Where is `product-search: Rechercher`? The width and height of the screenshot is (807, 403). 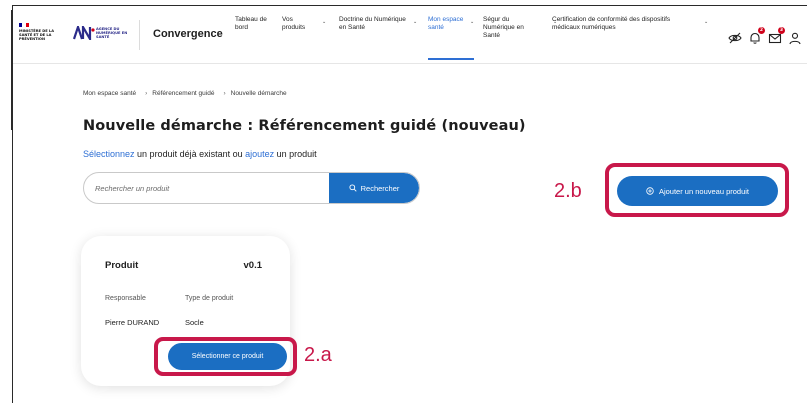 product-search: Rechercher is located at coordinates (251, 188).